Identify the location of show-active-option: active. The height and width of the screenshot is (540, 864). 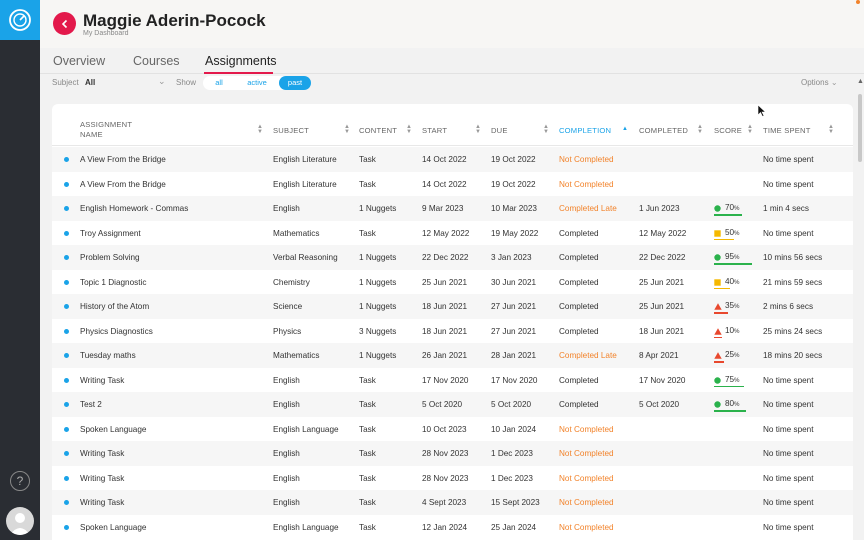
(257, 83).